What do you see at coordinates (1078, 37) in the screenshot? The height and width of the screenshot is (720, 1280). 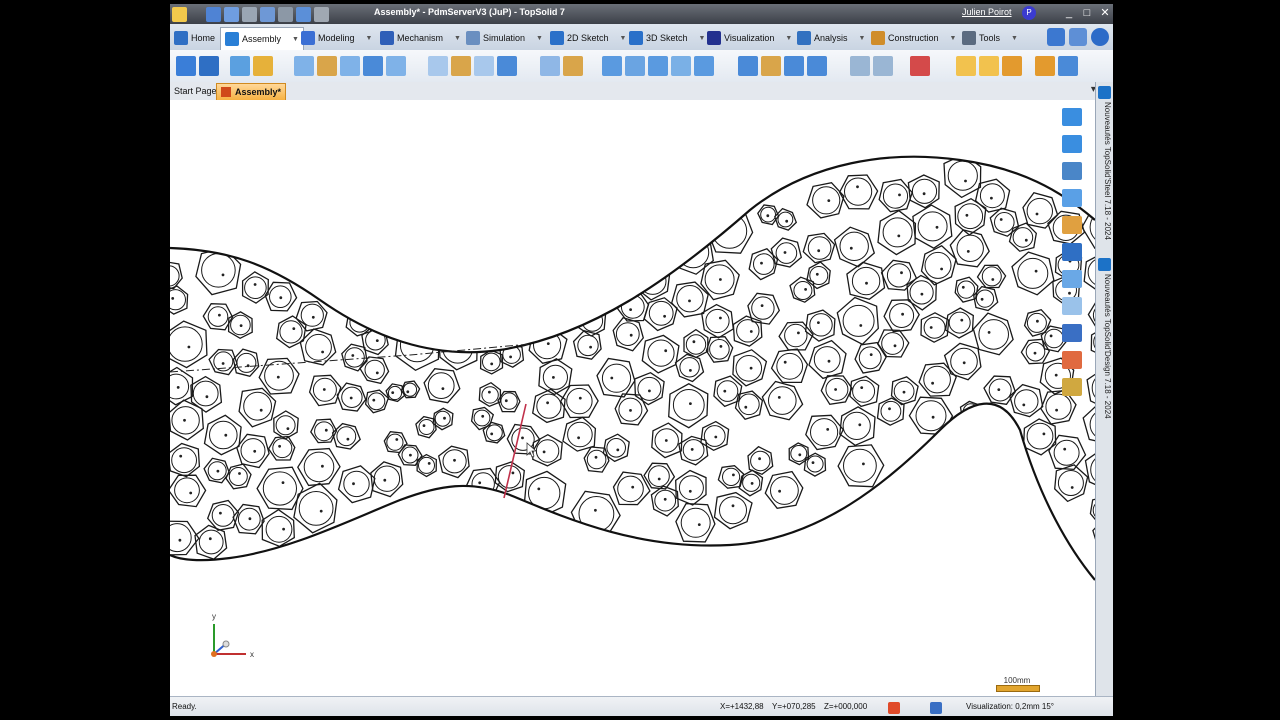 I see `search-icon` at bounding box center [1078, 37].